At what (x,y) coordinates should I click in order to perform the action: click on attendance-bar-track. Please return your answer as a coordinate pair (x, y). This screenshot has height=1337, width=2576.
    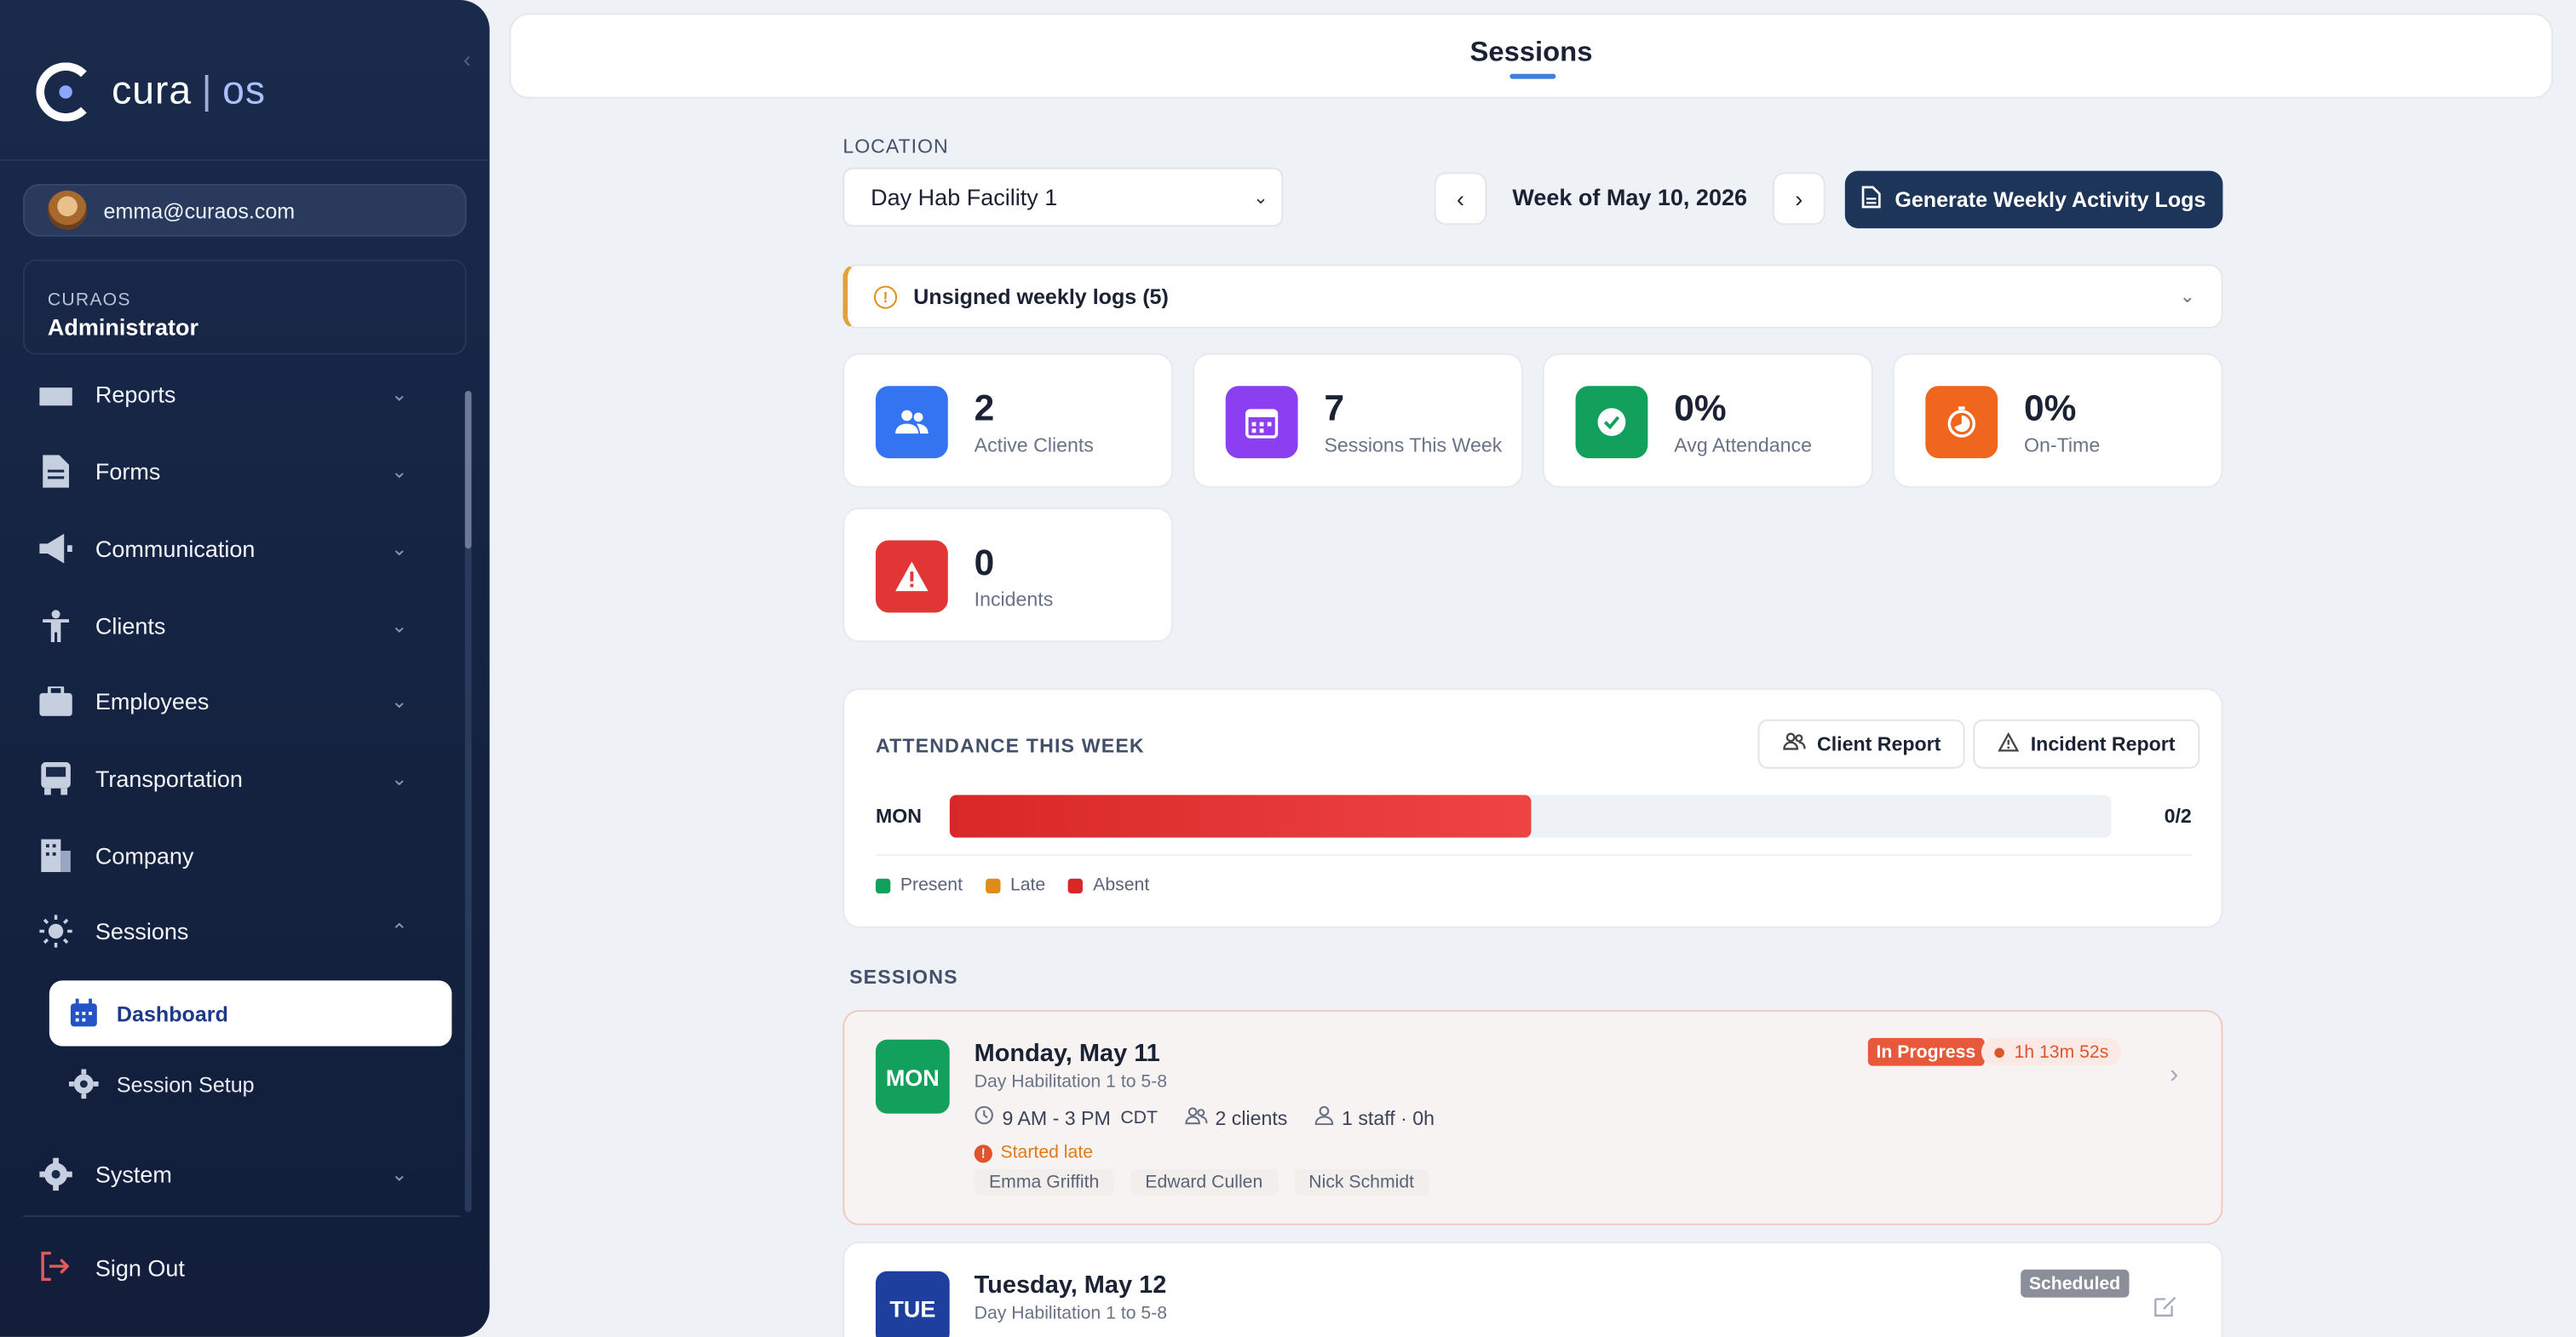
    Looking at the image, I should click on (1531, 817).